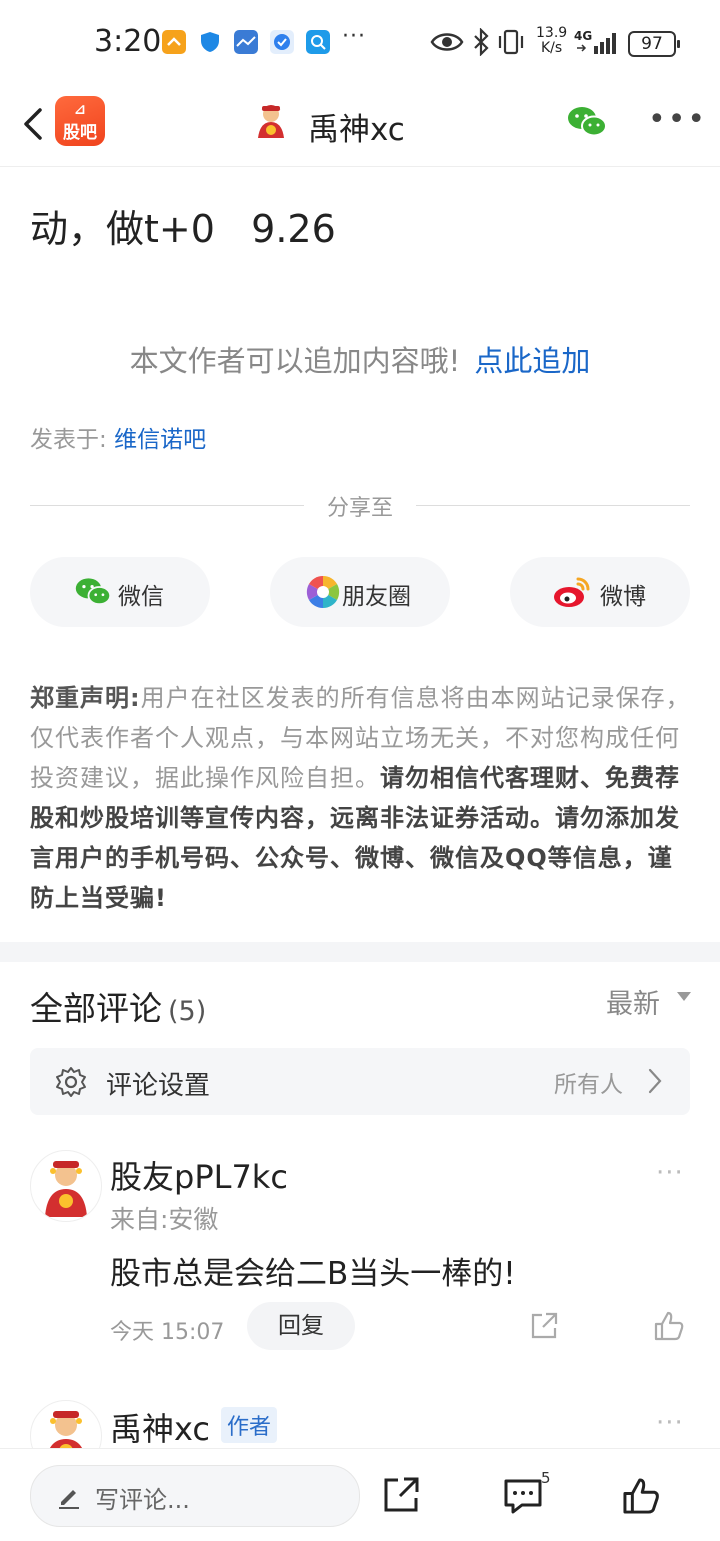 This screenshot has width=720, height=1541. What do you see at coordinates (80, 133) in the screenshot?
I see `app-logo-text: 股吧` at bounding box center [80, 133].